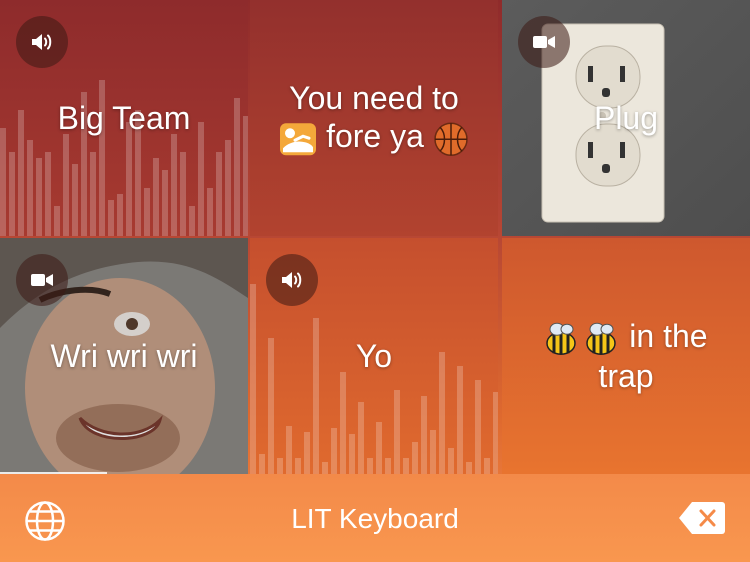  I want to click on tile-wri-wri-wri: Wri wri wri, so click(124, 356).